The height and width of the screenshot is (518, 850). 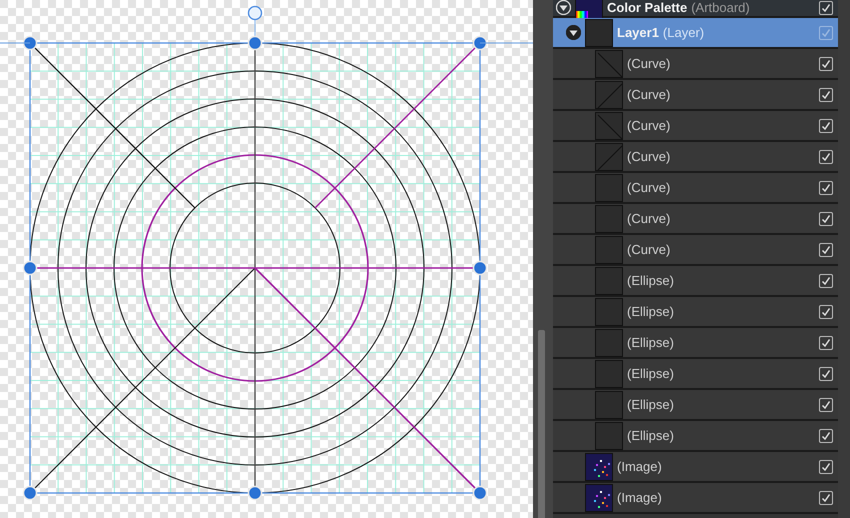 What do you see at coordinates (720, 8) in the screenshot?
I see `layer-type: (Artboard)` at bounding box center [720, 8].